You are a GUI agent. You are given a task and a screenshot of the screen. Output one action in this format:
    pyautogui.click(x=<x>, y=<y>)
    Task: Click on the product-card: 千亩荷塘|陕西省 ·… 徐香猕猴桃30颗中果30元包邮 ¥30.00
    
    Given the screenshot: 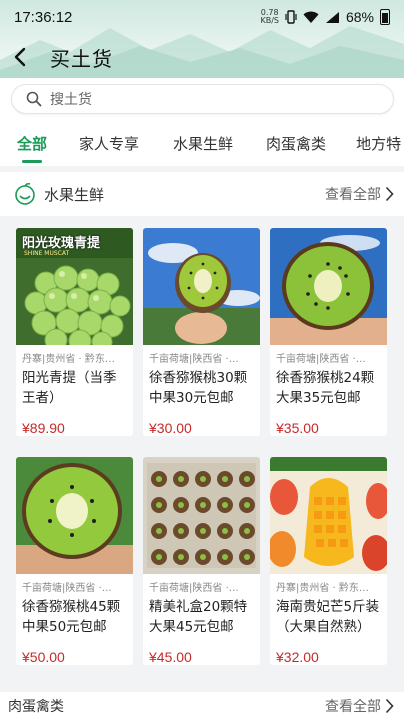 What is the action you would take?
    pyautogui.click(x=201, y=332)
    